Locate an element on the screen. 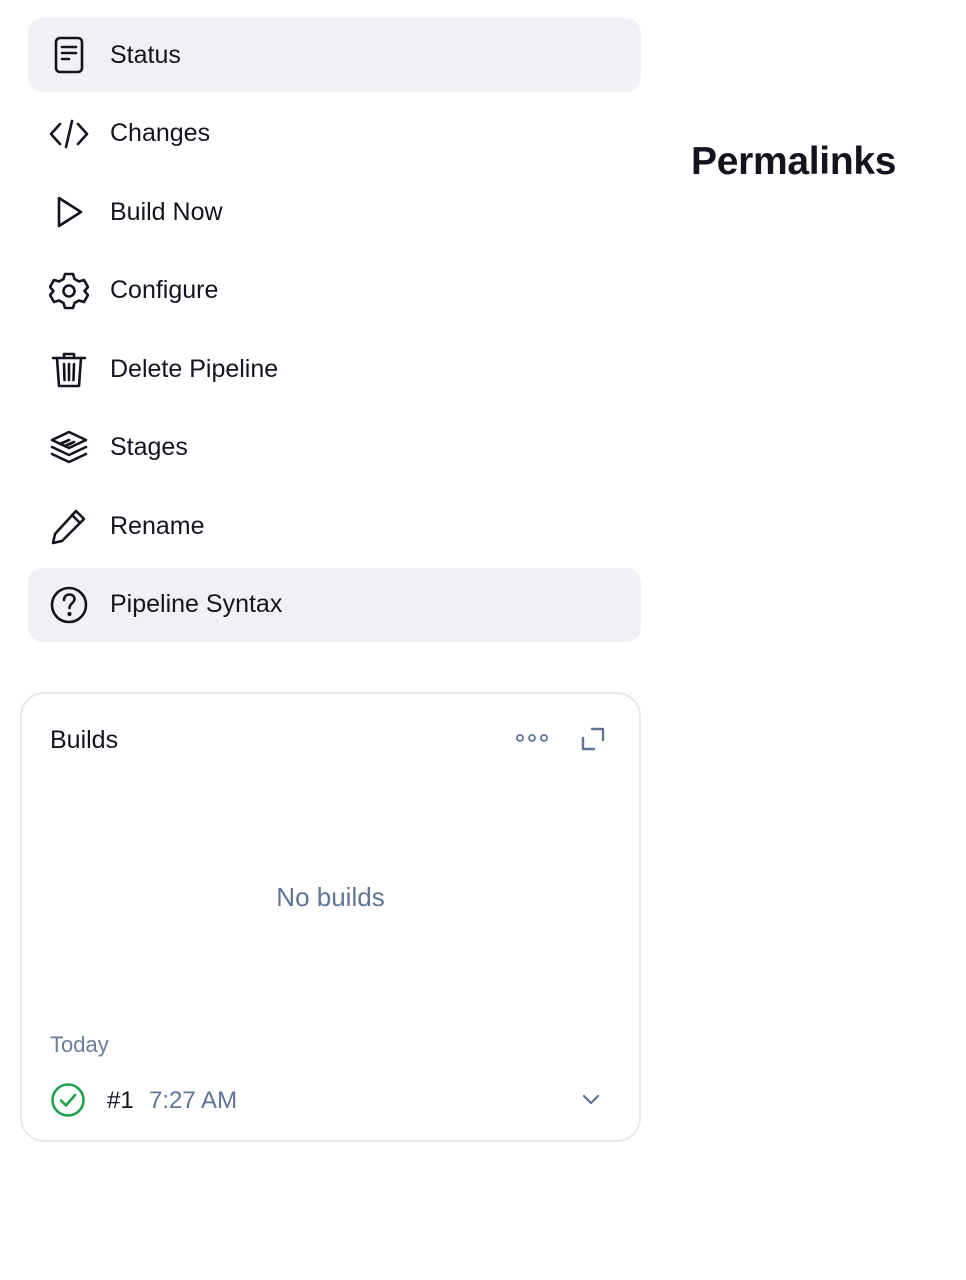 The width and height of the screenshot is (966, 1280). chevron-down-icon is located at coordinates (591, 1099).